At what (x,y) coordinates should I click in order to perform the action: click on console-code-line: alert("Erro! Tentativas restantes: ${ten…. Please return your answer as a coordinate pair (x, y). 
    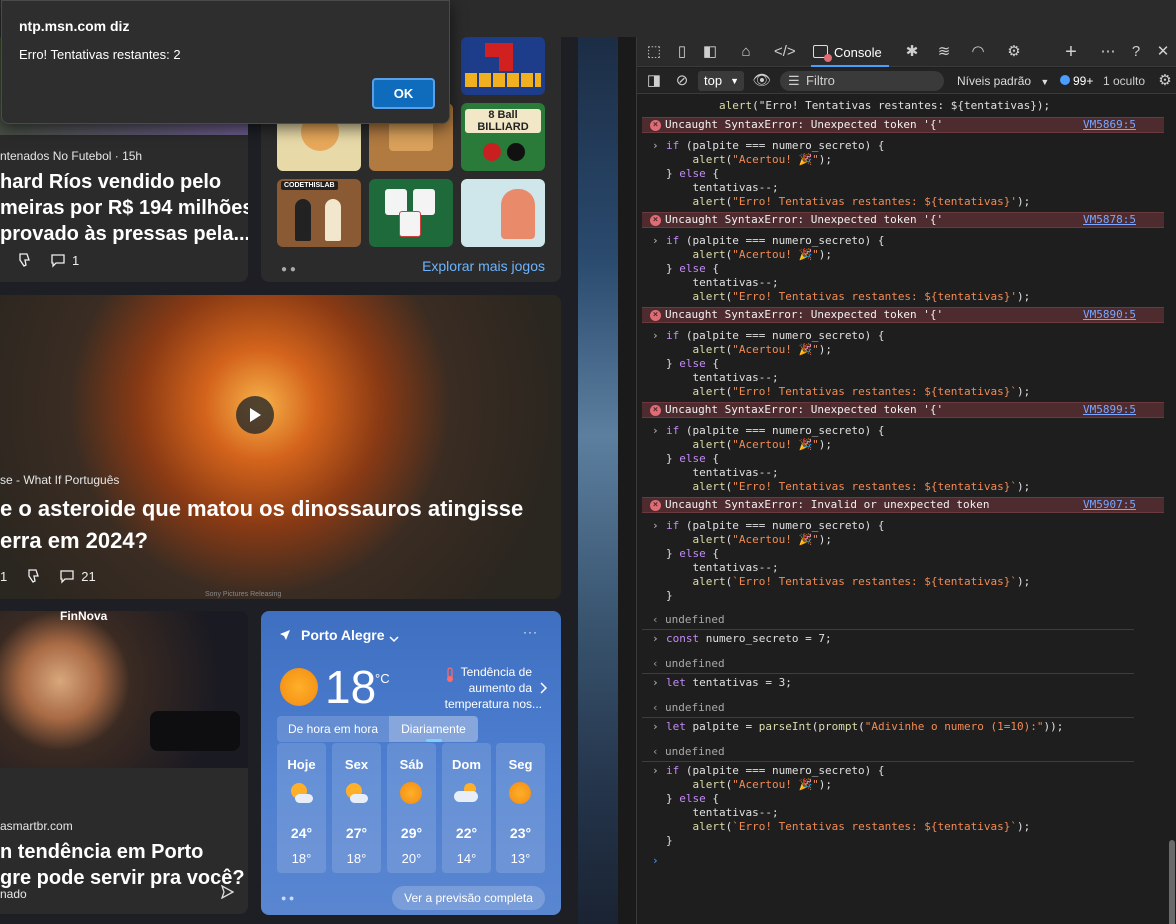
    Looking at the image, I should click on (861, 201).